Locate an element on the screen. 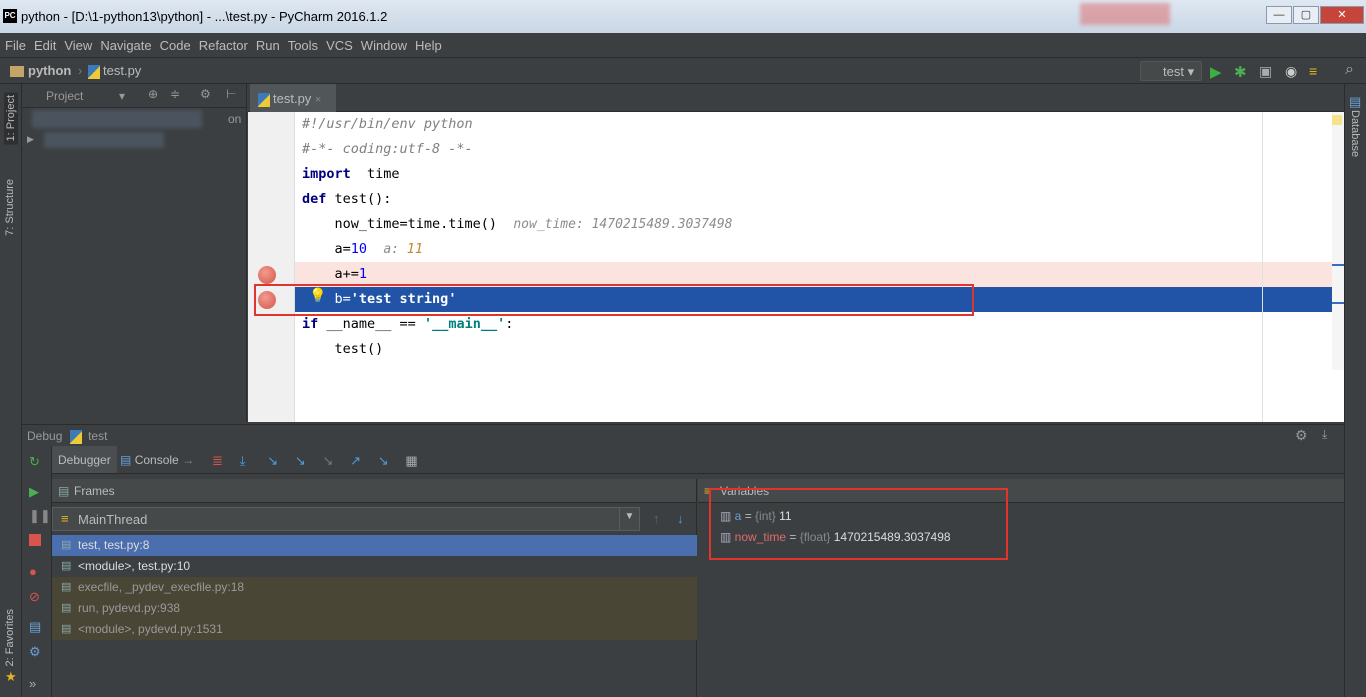 This screenshot has height=697, width=1366. code-line: a=10 a: 11 is located at coordinates (819, 249).